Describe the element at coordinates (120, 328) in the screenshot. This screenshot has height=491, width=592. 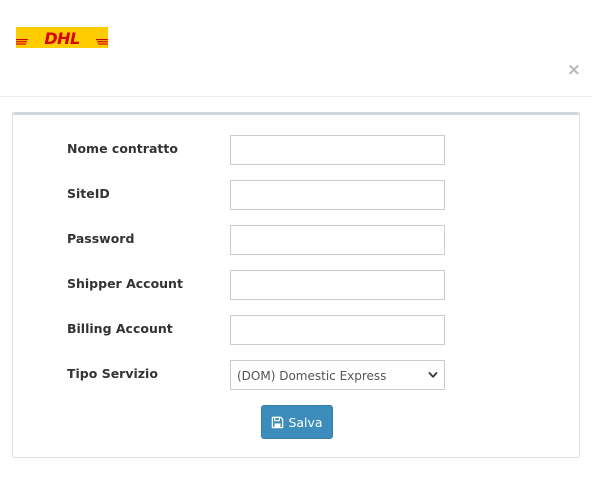
I see `field-label: Billing Account` at that location.